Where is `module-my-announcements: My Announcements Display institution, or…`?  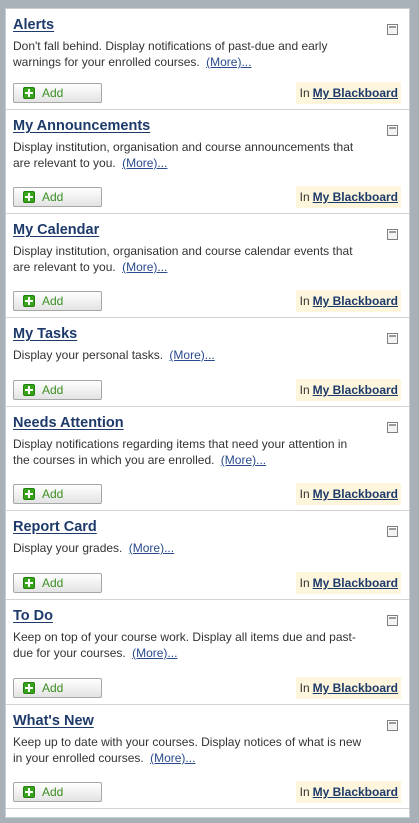
module-my-announcements: My Announcements Display institution, or… is located at coordinates (207, 162).